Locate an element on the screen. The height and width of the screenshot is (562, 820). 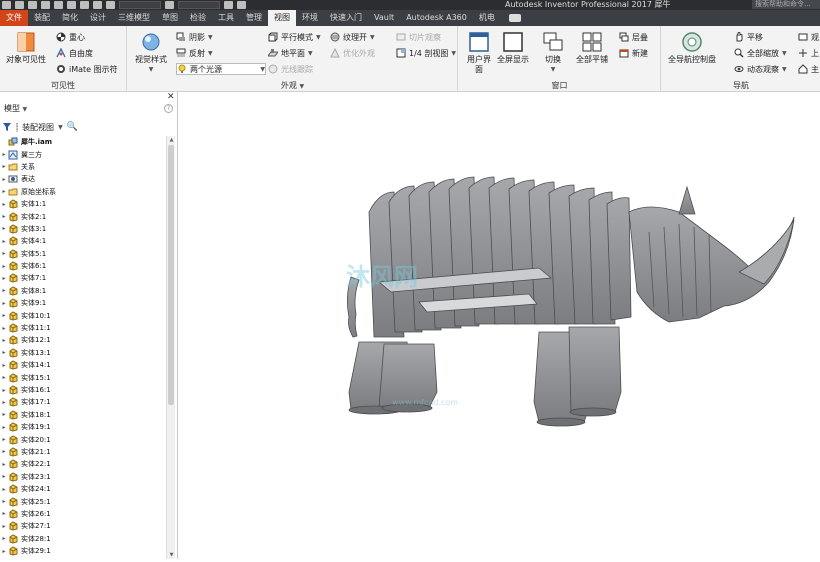
filter-icon is located at coordinates (7, 127).